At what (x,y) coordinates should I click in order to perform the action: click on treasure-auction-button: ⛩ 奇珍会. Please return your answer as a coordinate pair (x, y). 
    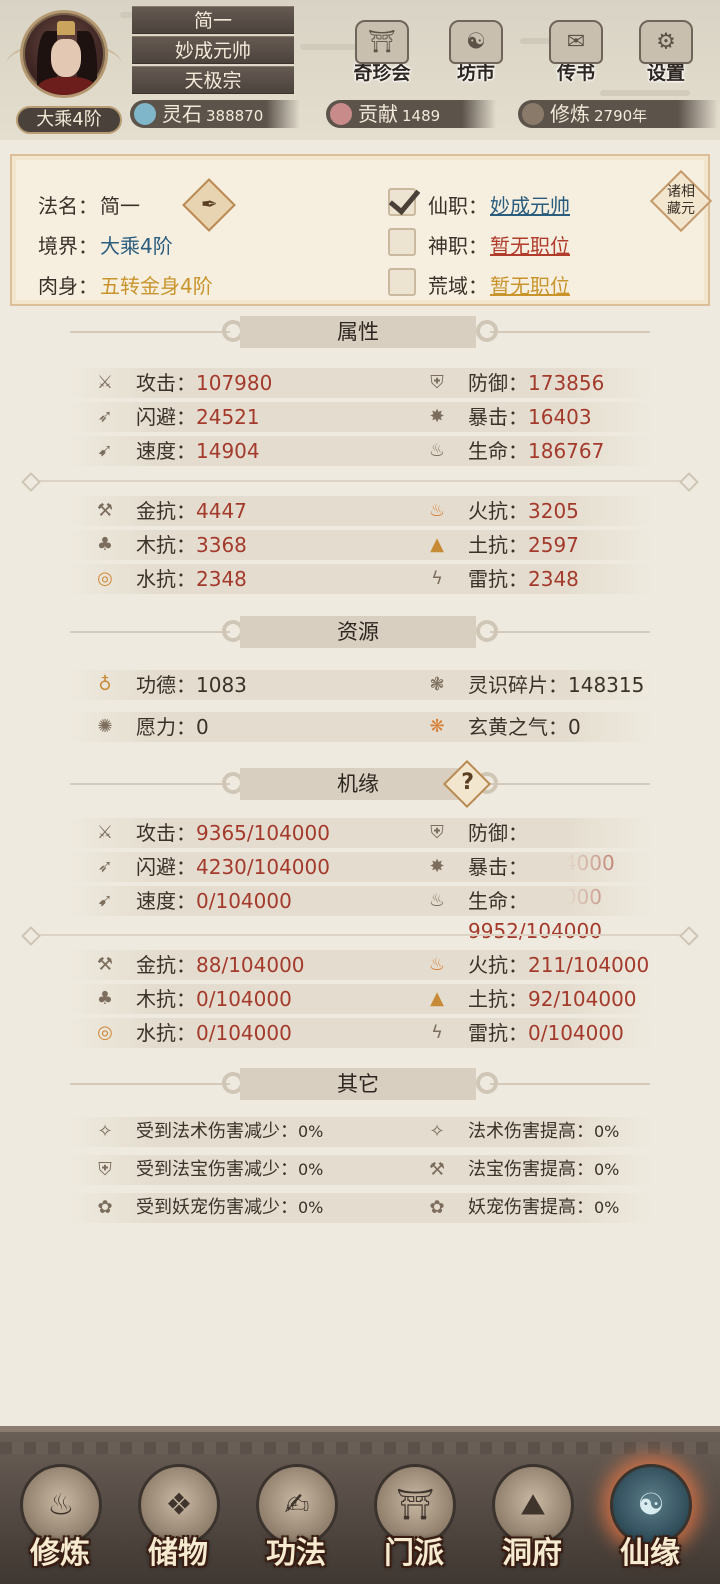
    Looking at the image, I should click on (382, 53).